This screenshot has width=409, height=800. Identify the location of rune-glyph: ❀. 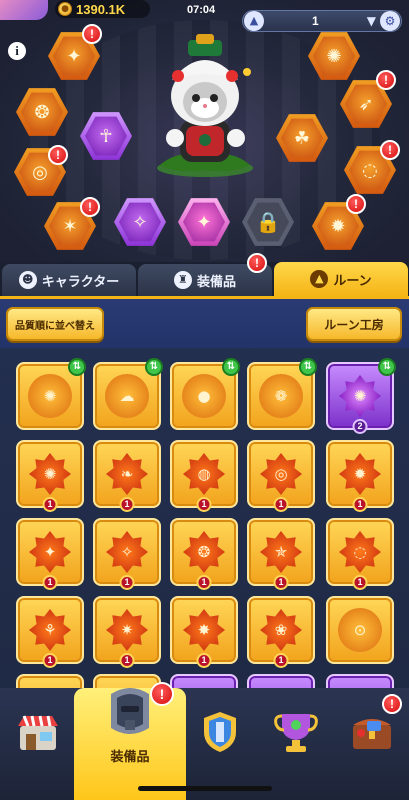
(281, 630).